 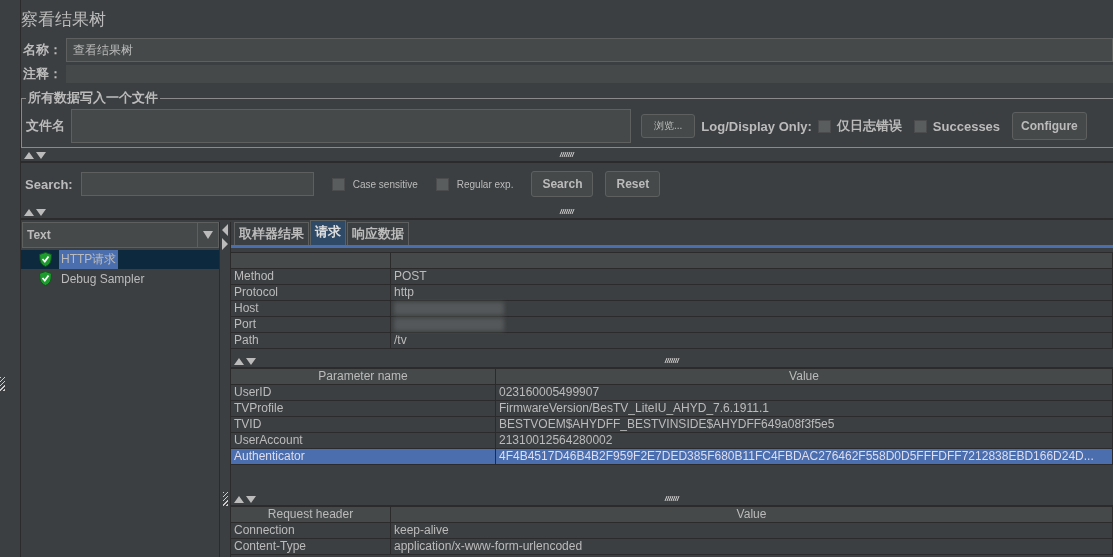 What do you see at coordinates (45, 126) in the screenshot?
I see `filename-label: 文件名` at bounding box center [45, 126].